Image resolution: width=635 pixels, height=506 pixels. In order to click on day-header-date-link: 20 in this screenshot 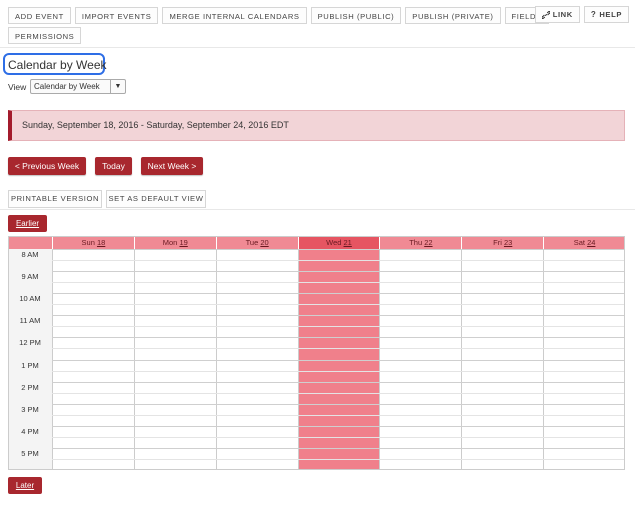, I will do `click(264, 242)`.